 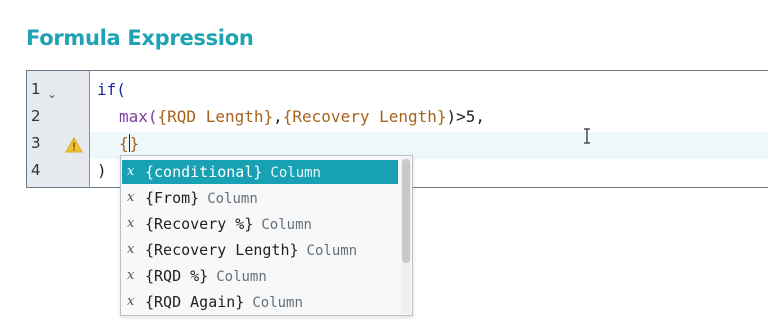 I want to click on brace-open: {, so click(x=124, y=143).